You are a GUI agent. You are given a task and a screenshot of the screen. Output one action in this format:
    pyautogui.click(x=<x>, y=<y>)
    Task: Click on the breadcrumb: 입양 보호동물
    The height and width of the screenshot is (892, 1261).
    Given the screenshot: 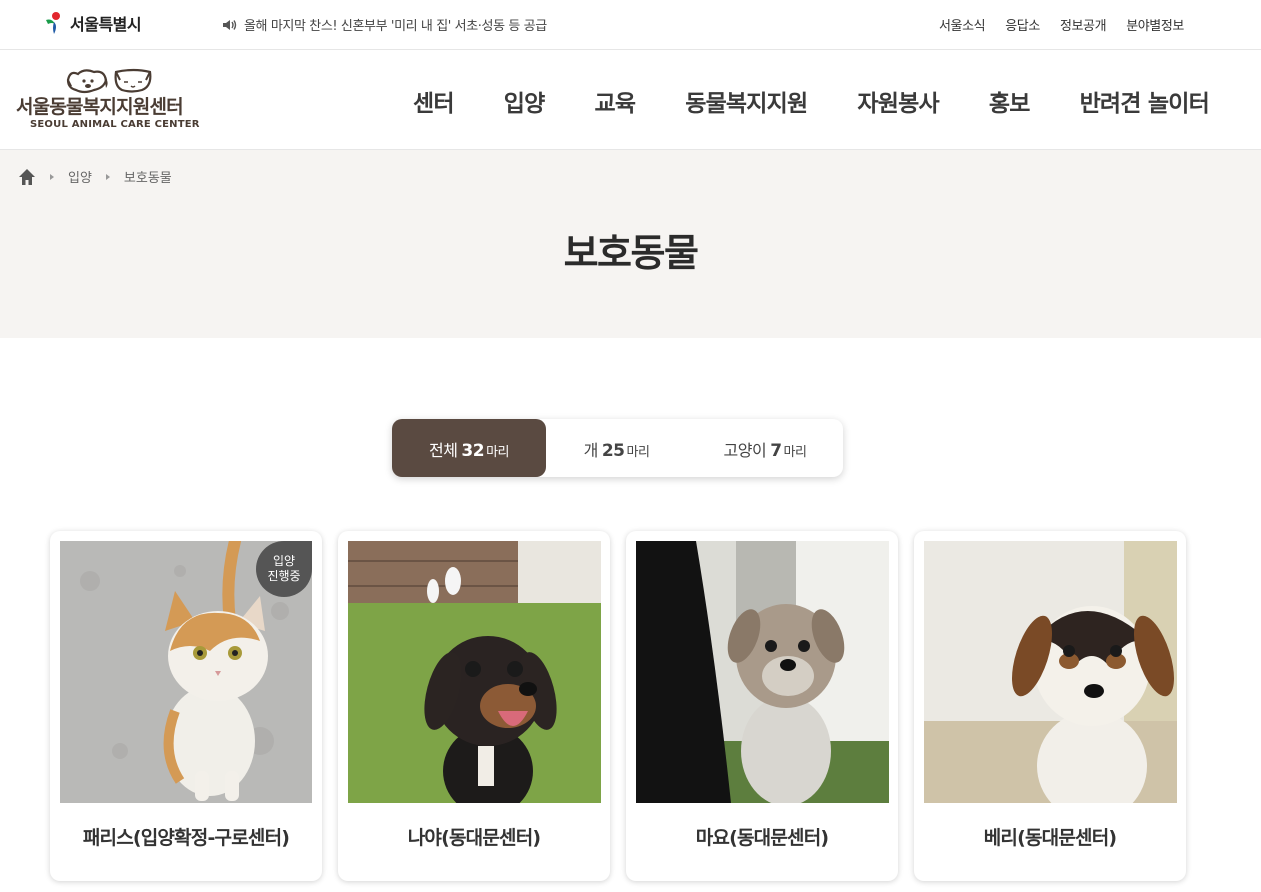 What is the action you would take?
    pyautogui.click(x=95, y=176)
    